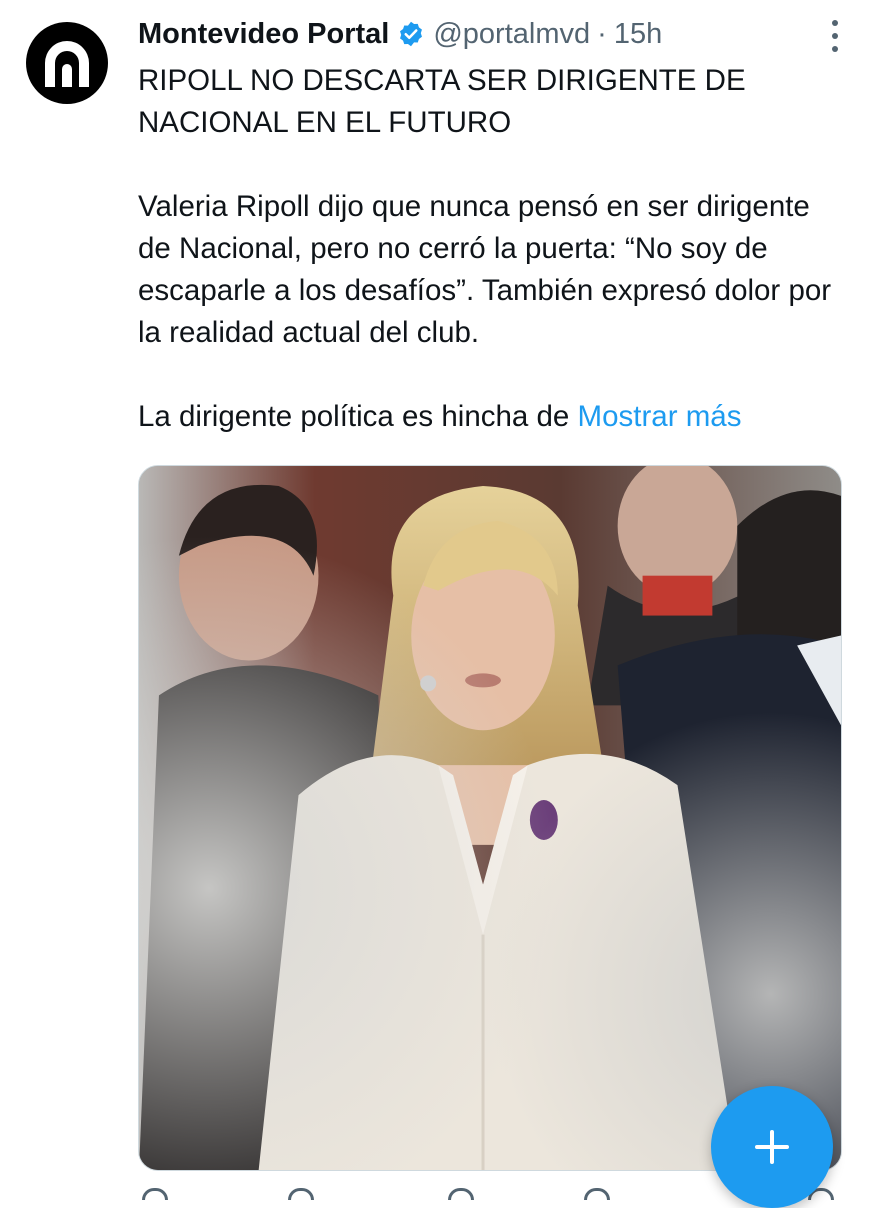  Describe the element at coordinates (411, 34) in the screenshot. I see `verified-badge-icon` at that location.